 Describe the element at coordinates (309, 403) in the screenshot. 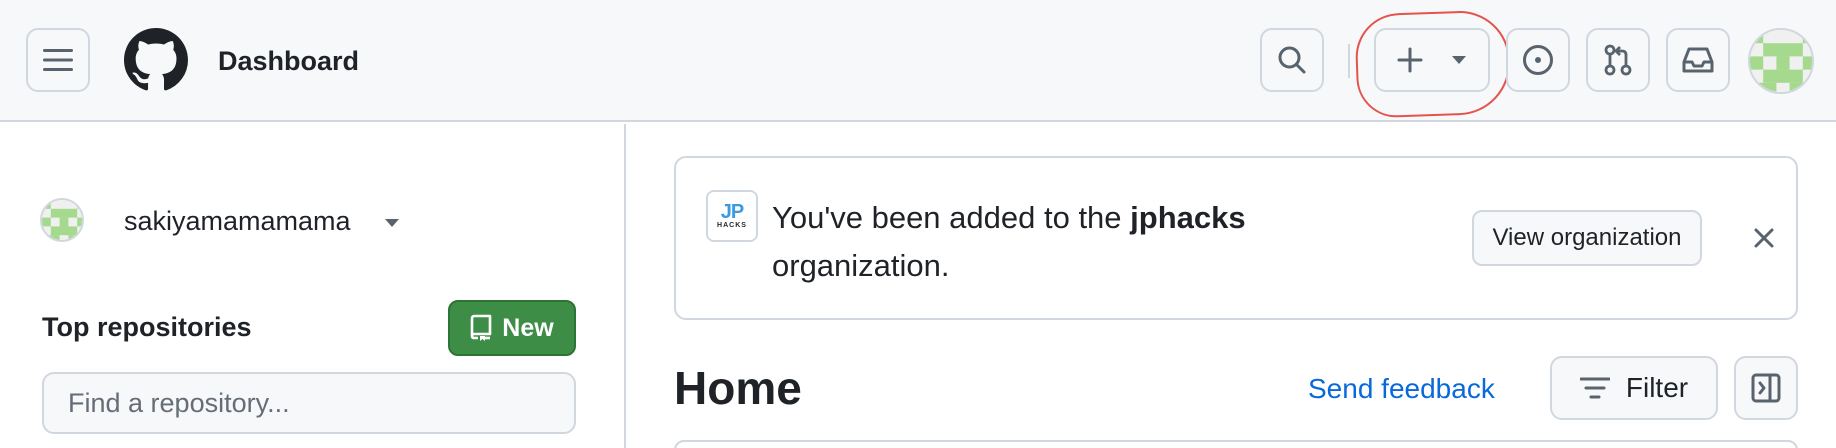

I see `find-repository-input` at that location.